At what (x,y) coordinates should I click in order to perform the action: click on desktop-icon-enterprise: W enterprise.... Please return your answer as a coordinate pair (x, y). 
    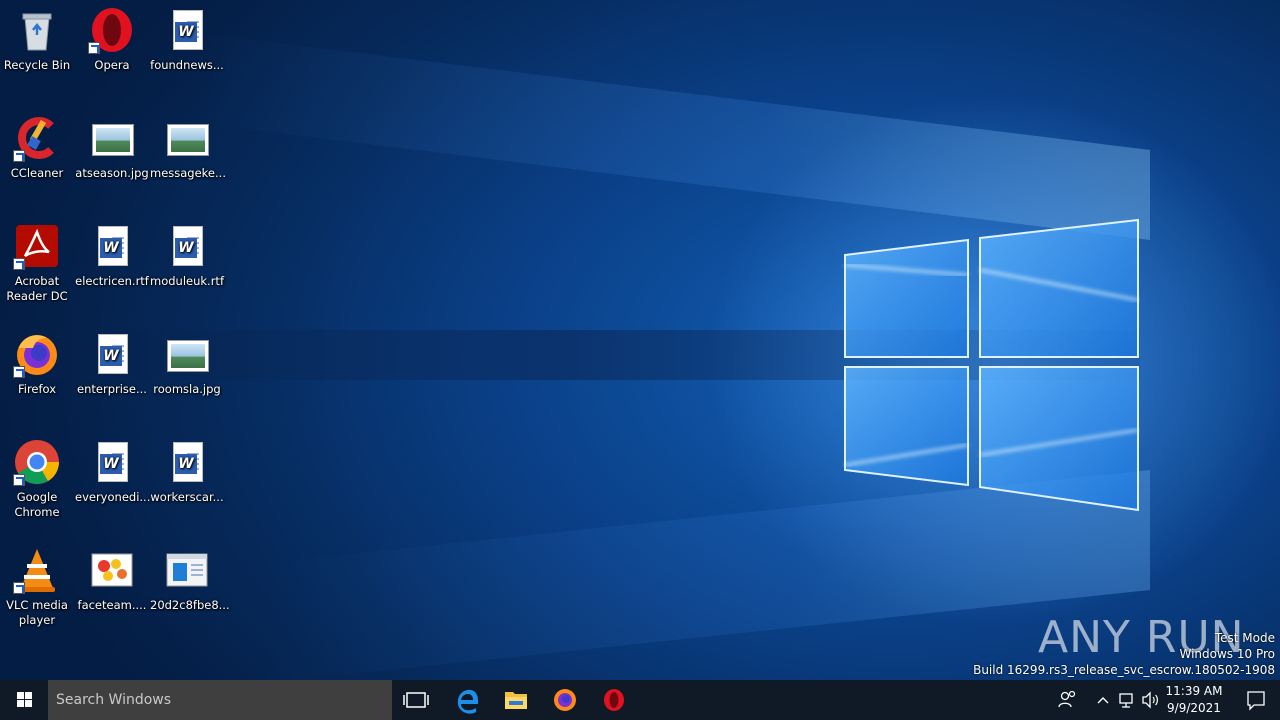
    Looking at the image, I should click on (112, 363).